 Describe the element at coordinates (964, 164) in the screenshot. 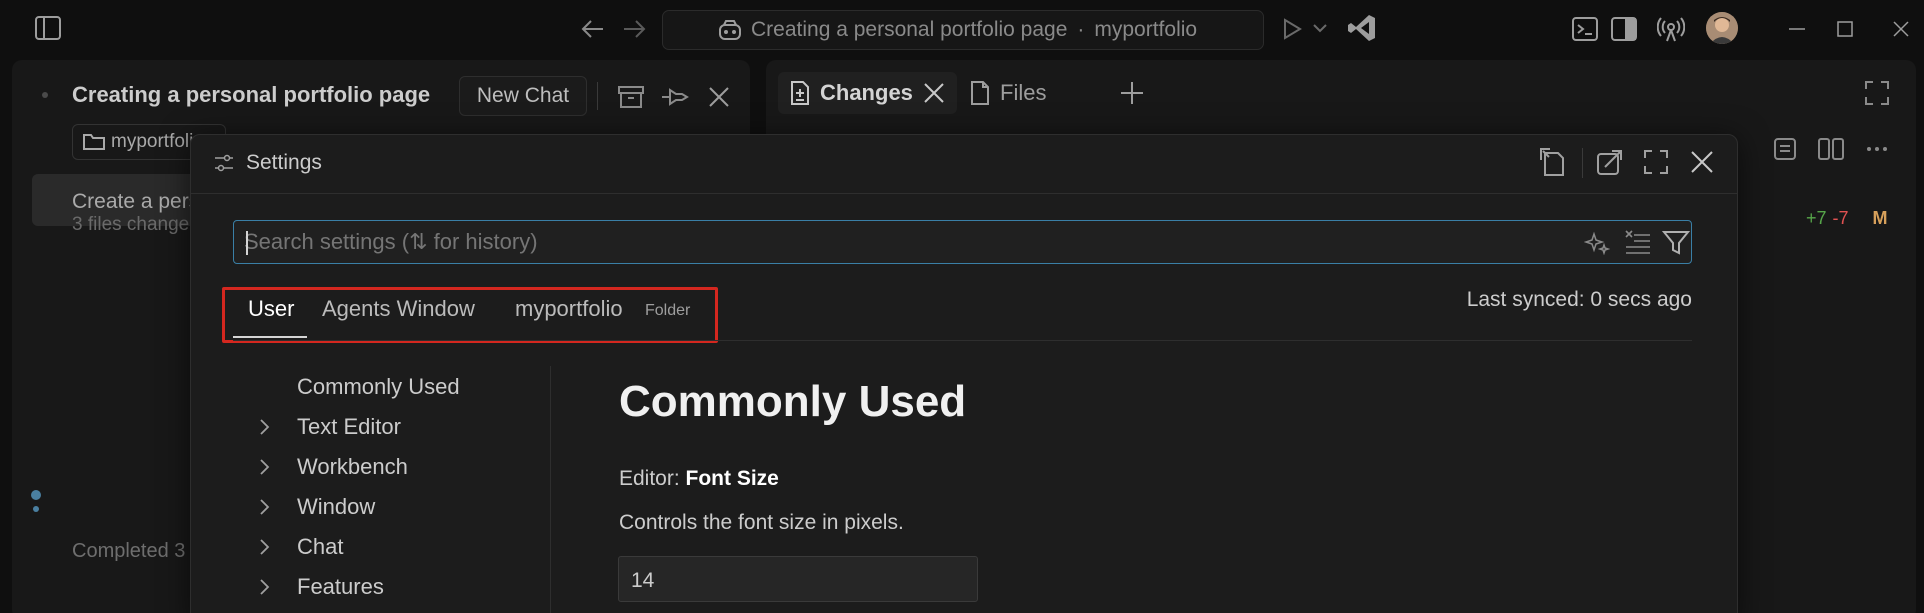

I see `settings-dialog-header` at that location.